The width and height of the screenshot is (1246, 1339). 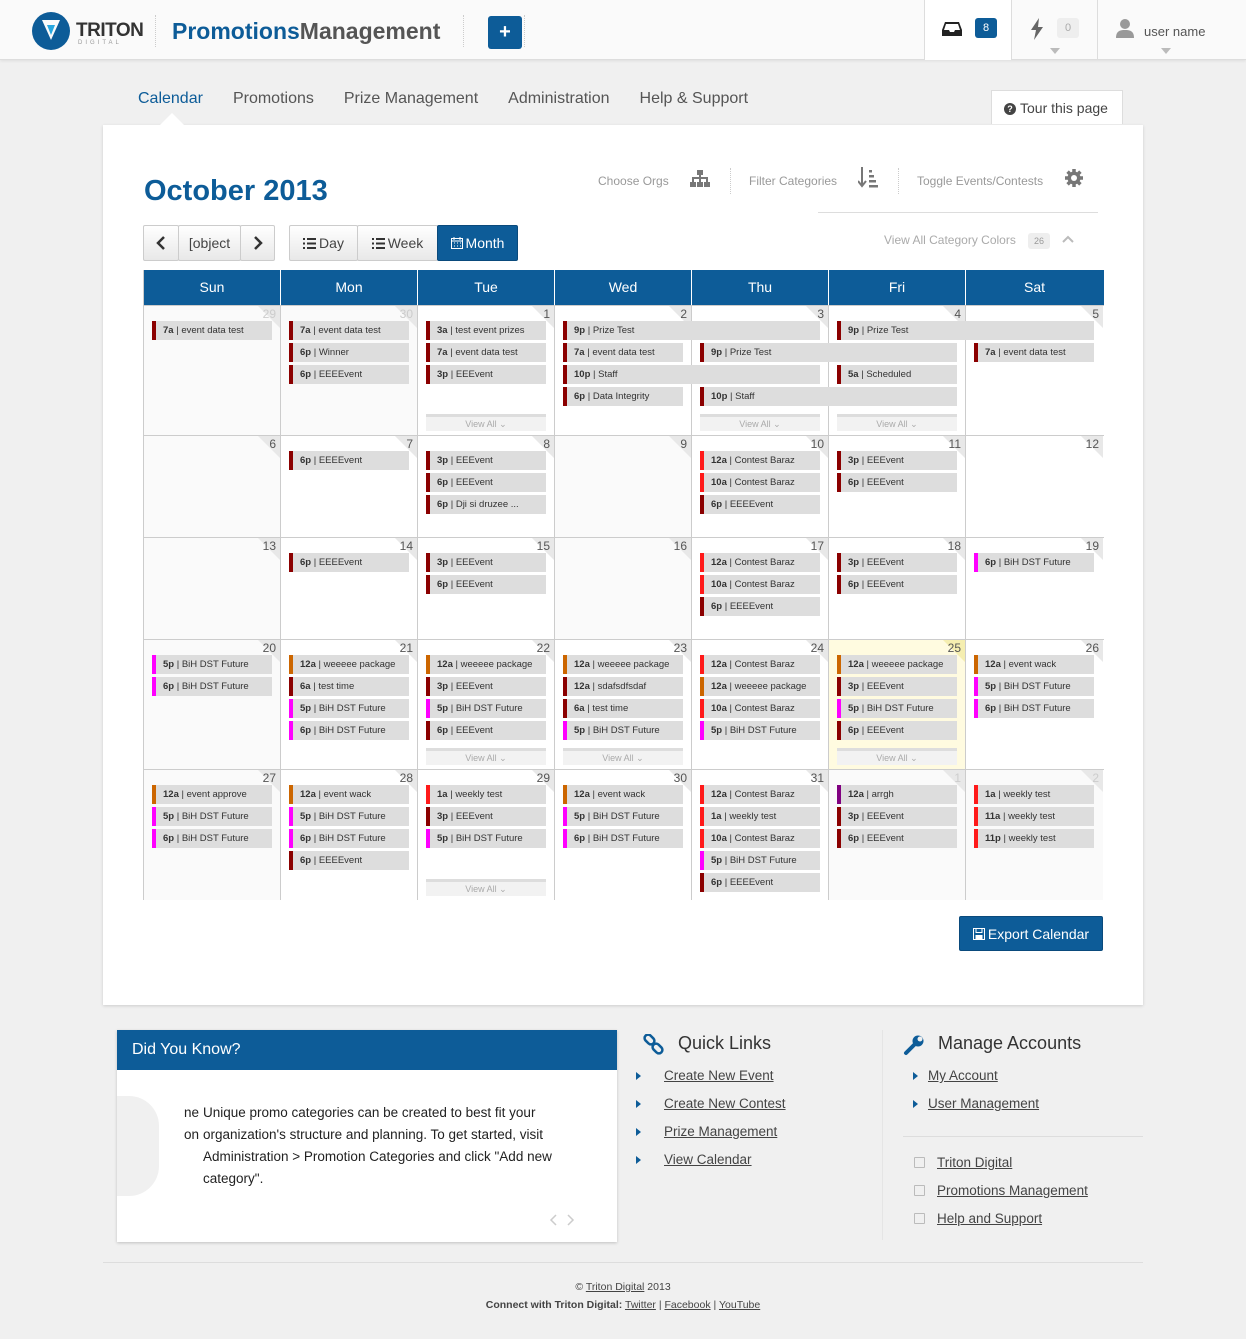 What do you see at coordinates (558, 99) in the screenshot?
I see `nav-administration: Administration` at bounding box center [558, 99].